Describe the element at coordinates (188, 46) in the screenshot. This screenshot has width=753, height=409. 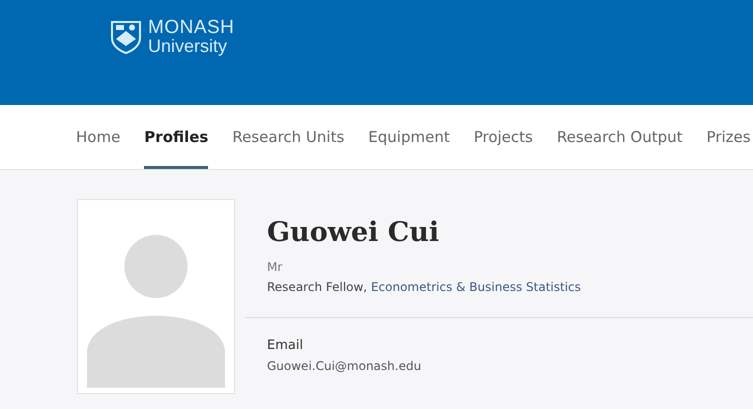
I see `logo-subtitle: University` at that location.